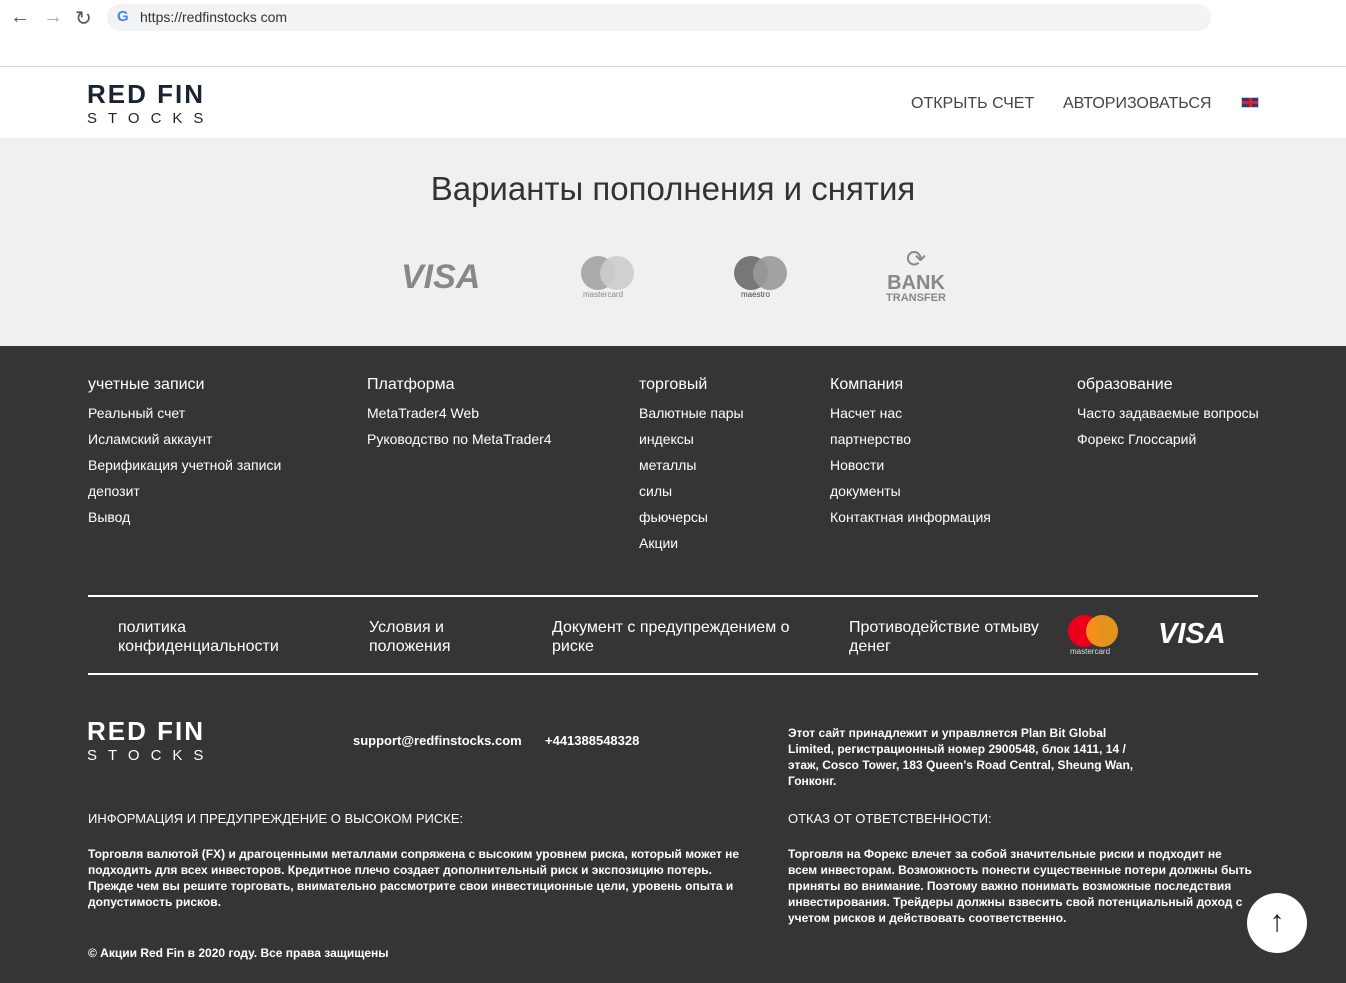 The image size is (1346, 983). I want to click on footer-link: Насчет нас, so click(910, 418).